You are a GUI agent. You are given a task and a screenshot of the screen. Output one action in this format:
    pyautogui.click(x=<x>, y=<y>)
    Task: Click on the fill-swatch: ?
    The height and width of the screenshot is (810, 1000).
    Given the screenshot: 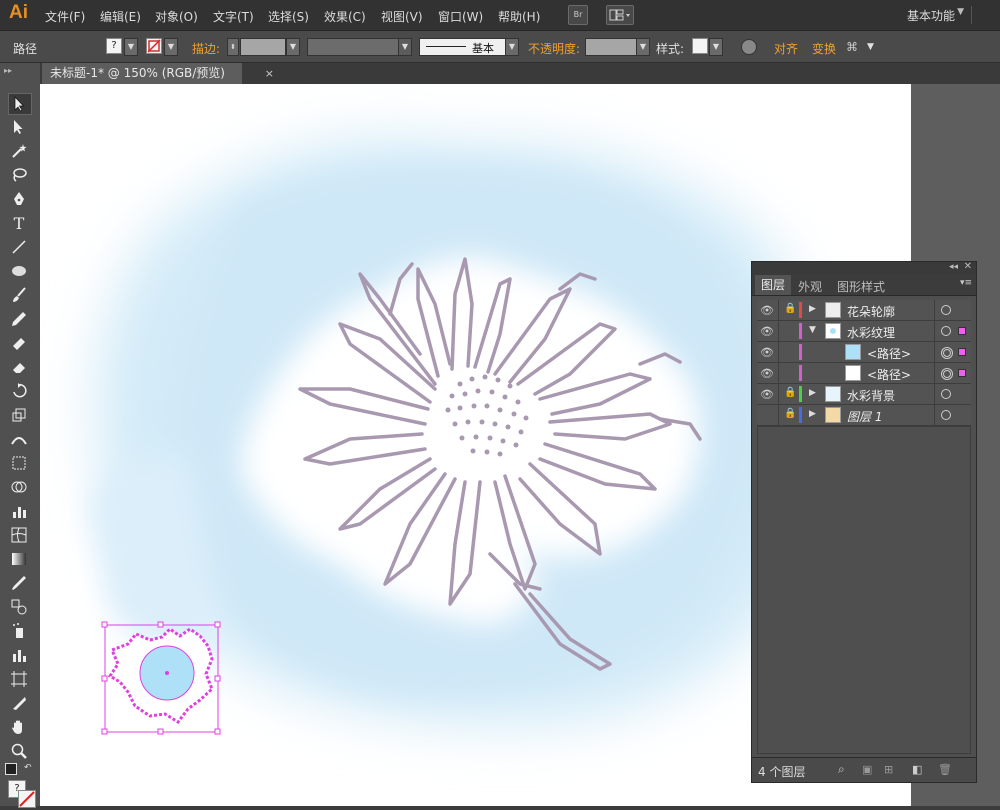 What is the action you would take?
    pyautogui.click(x=114, y=46)
    